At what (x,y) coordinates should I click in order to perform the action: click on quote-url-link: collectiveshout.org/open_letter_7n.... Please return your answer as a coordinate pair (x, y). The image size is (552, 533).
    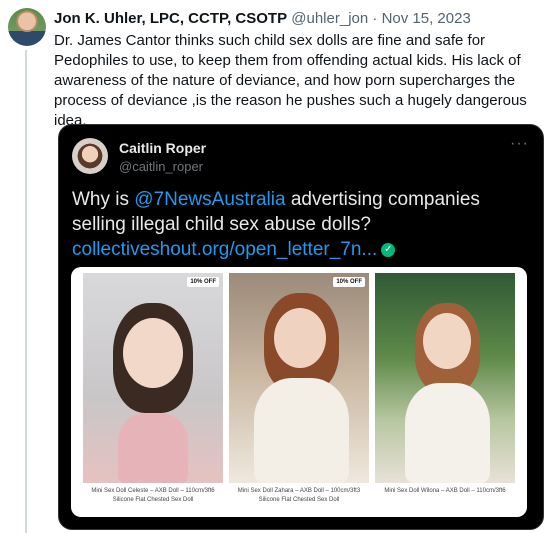
    Looking at the image, I should click on (224, 249).